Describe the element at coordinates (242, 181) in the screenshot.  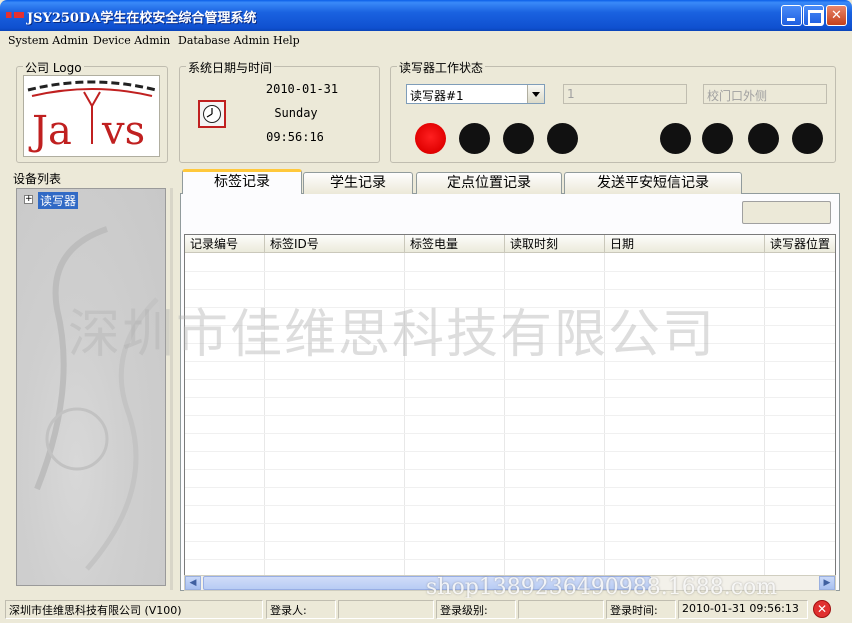
I see `tab-tag-records: 标签记录` at that location.